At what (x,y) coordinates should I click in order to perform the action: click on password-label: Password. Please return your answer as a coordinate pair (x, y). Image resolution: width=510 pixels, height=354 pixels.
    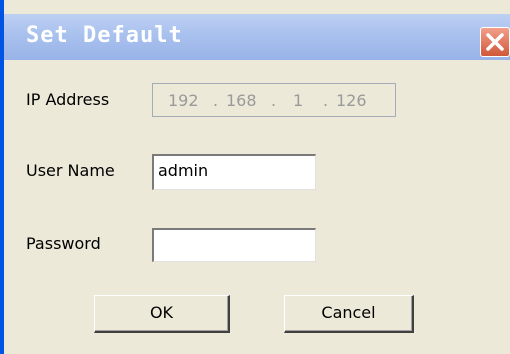
    Looking at the image, I should click on (63, 243).